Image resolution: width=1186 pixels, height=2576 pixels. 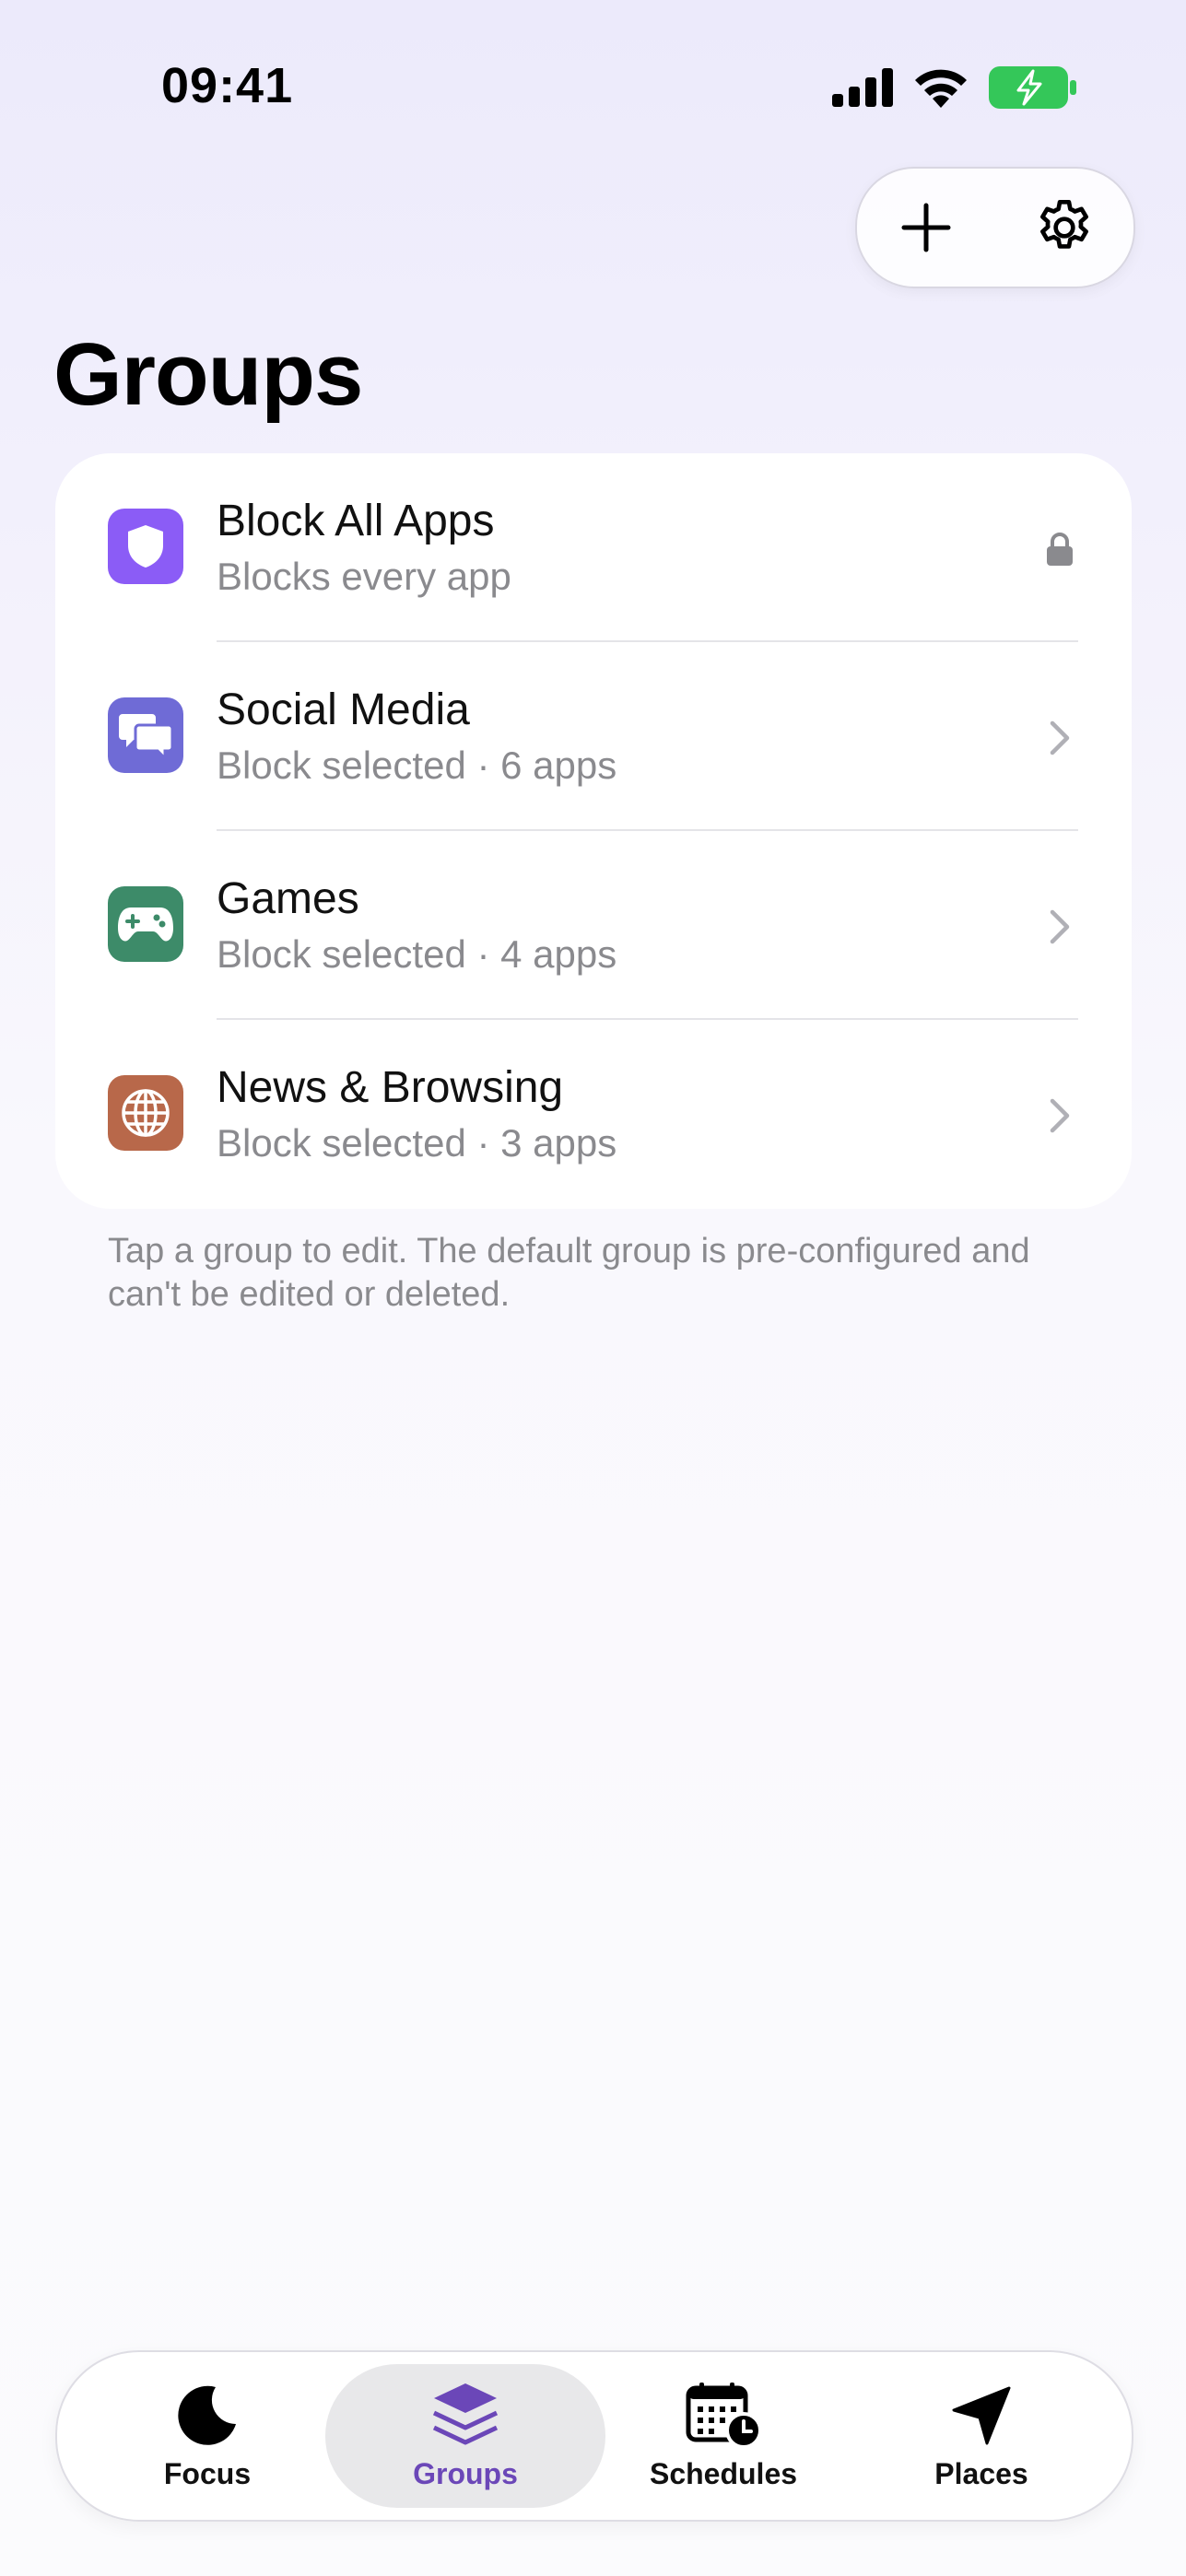 I want to click on group-title: Block All Apps, so click(x=356, y=521).